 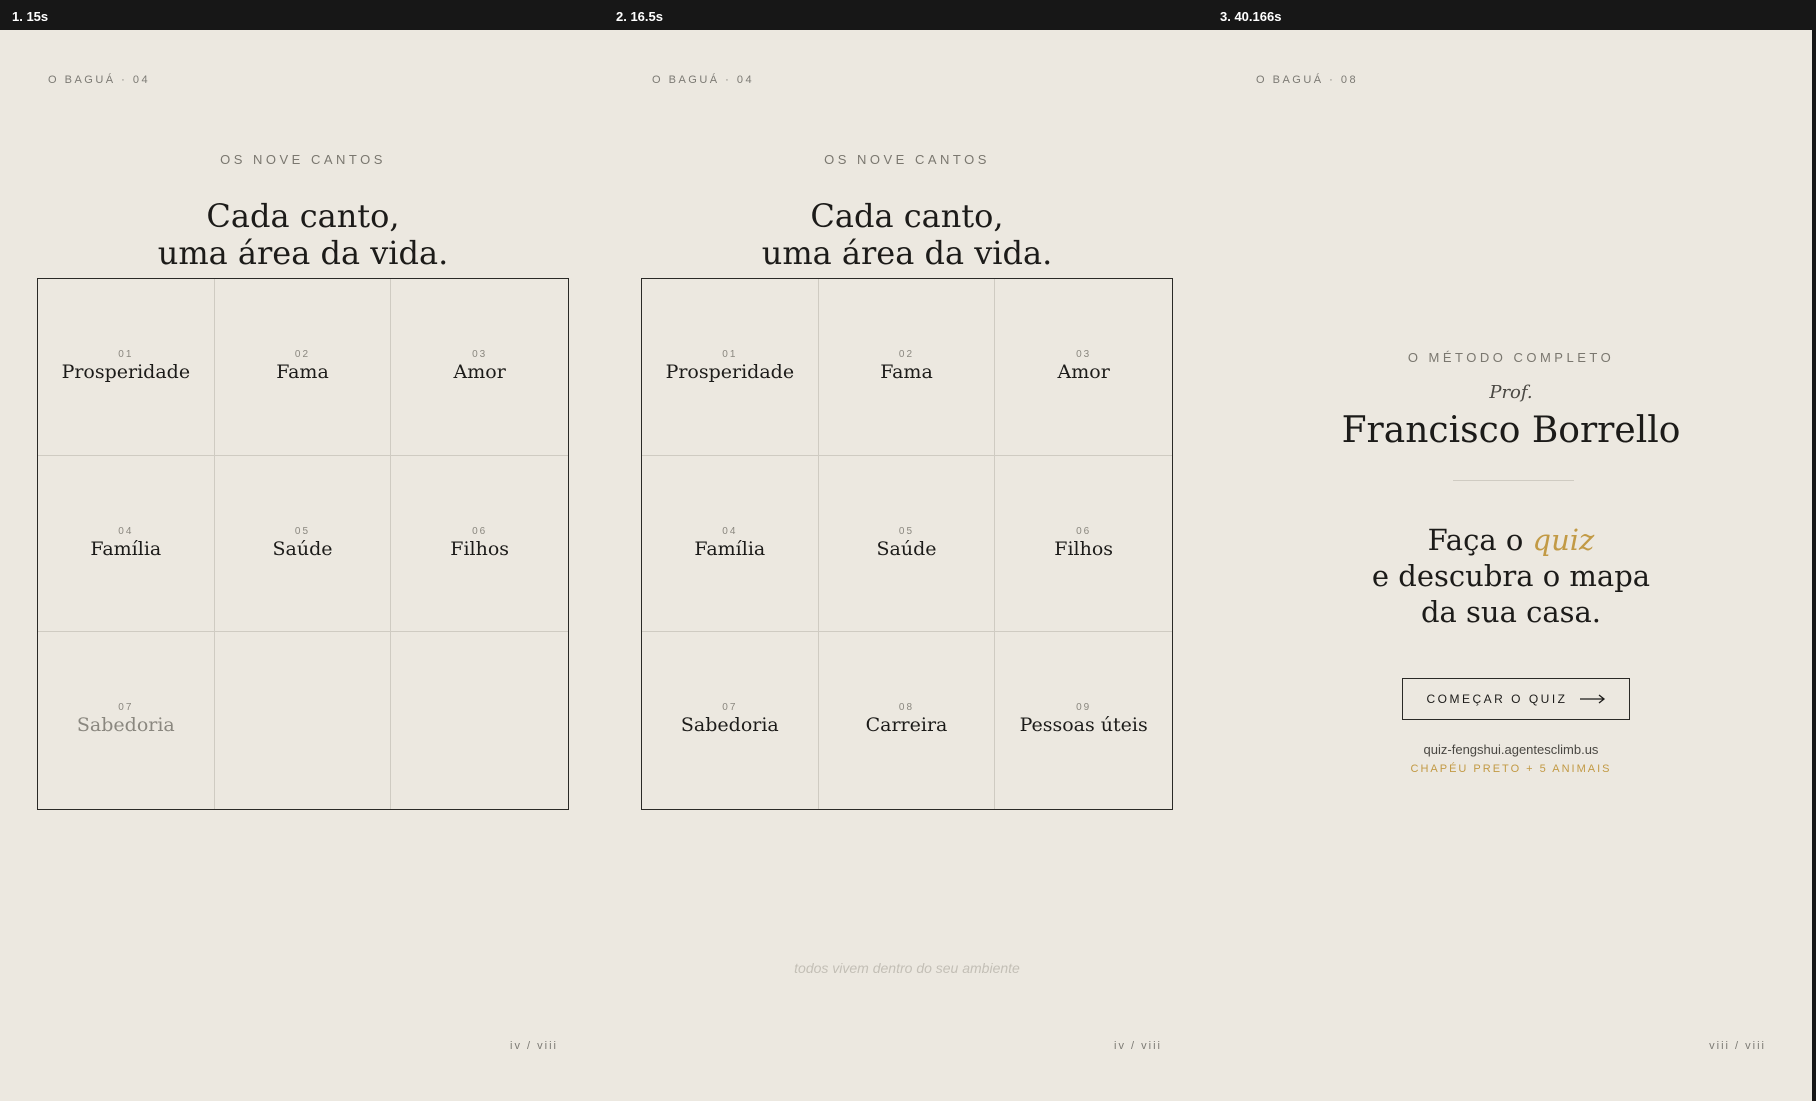 What do you see at coordinates (302, 15) in the screenshot?
I see `frame-header: 1. 15s` at bounding box center [302, 15].